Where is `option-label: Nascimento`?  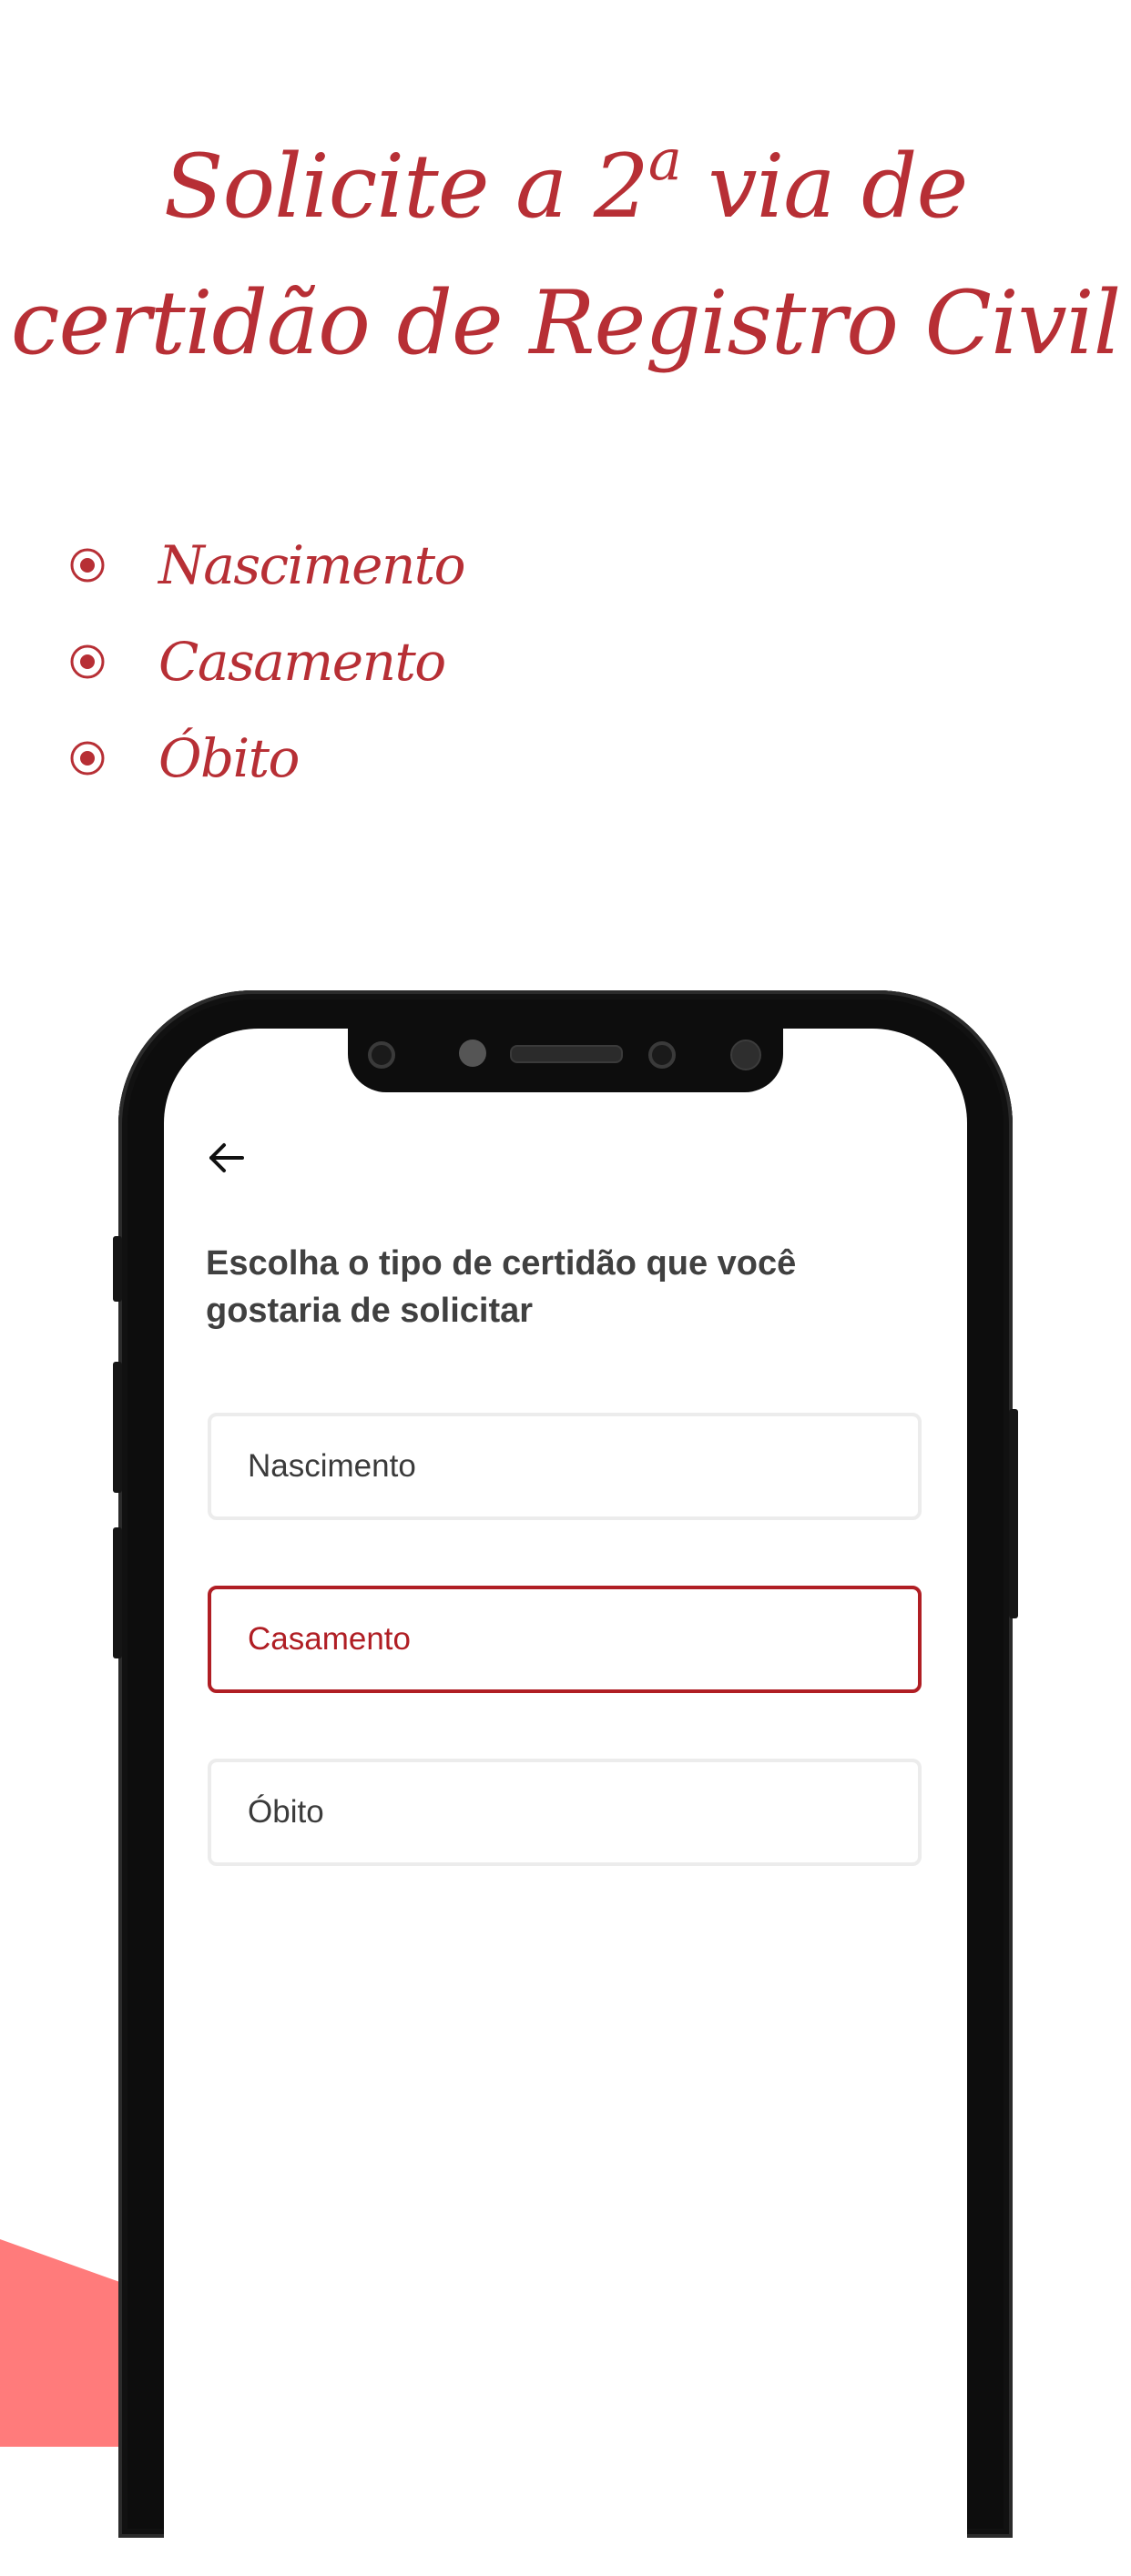 option-label: Nascimento is located at coordinates (332, 1466).